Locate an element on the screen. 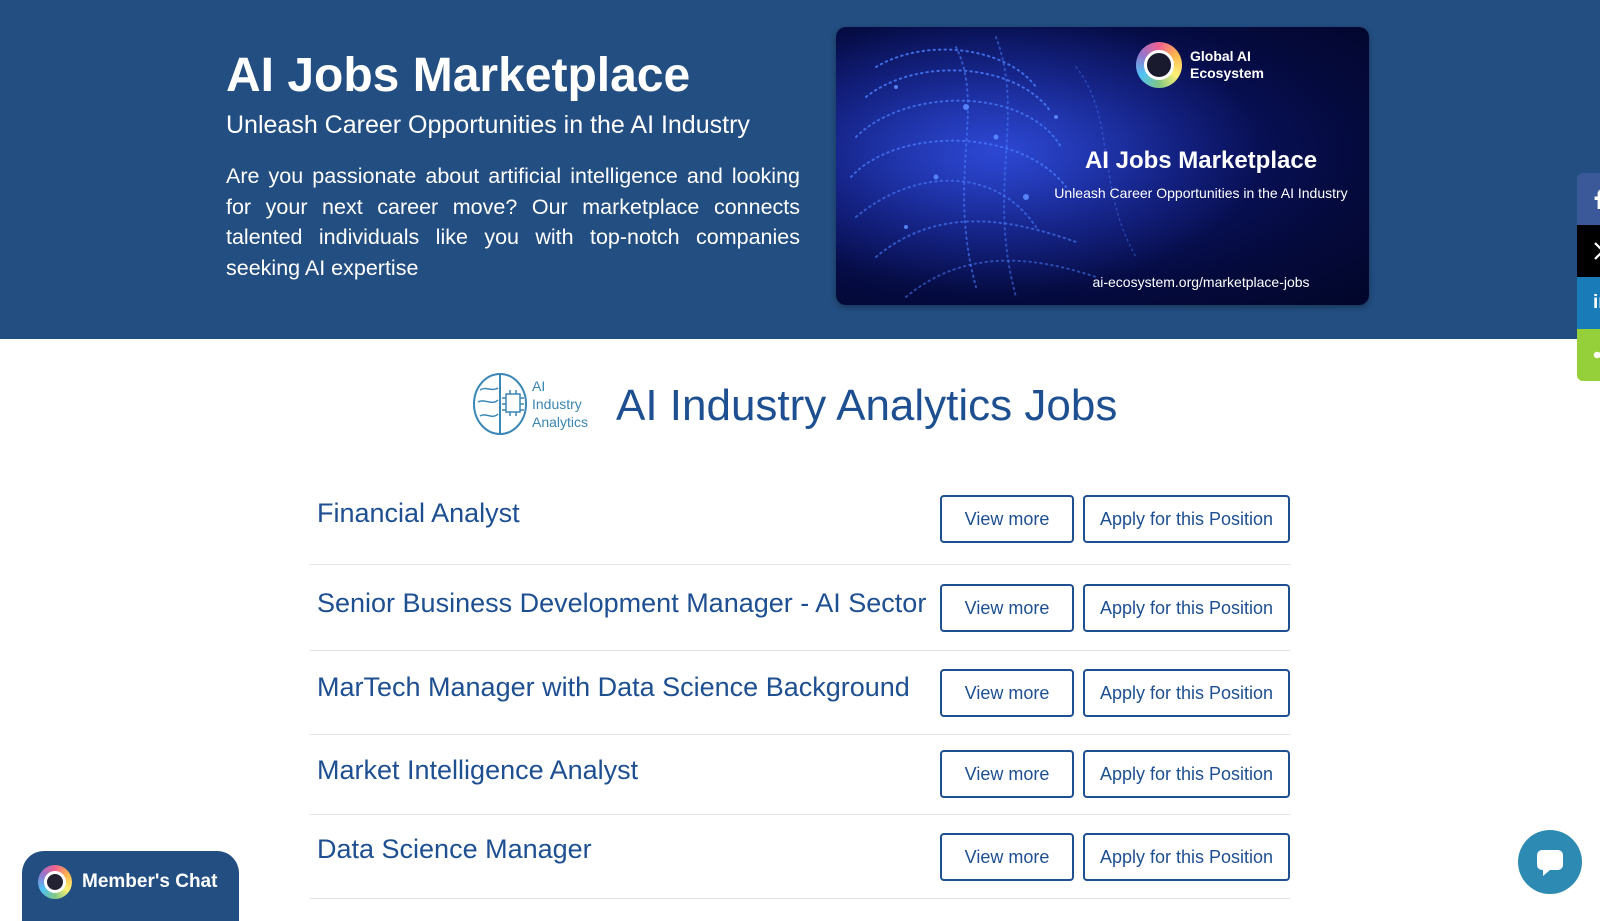  ecosystem-logo-icon is located at coordinates (1159, 65).